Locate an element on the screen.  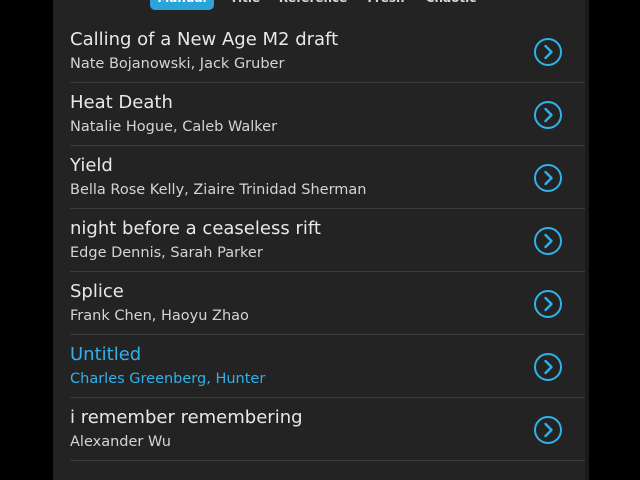
tab-chaotic: Chaotic is located at coordinates (451, 5).